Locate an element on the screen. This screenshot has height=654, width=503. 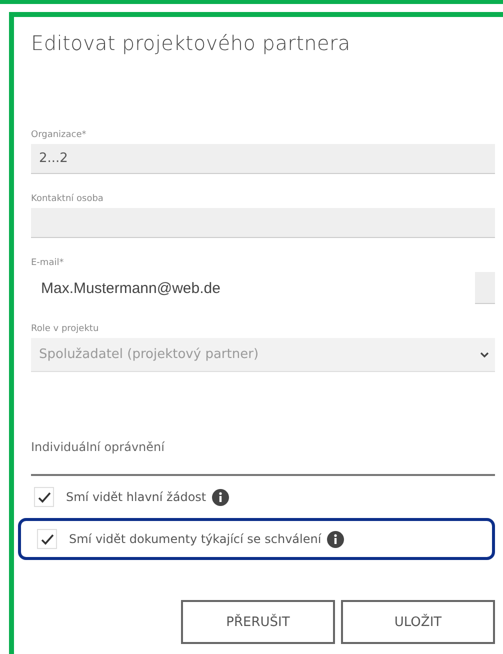
dialog-title: Editovat projektového partnera is located at coordinates (191, 44).